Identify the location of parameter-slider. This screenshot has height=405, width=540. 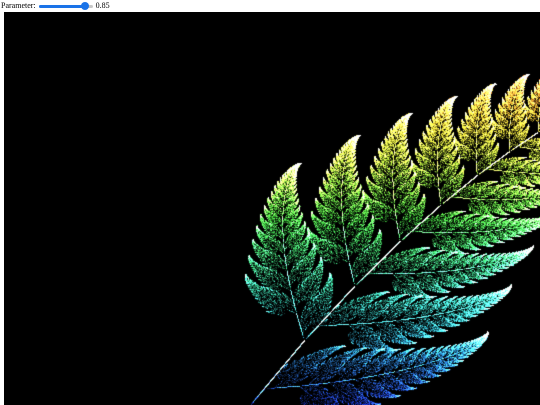
(66, 6).